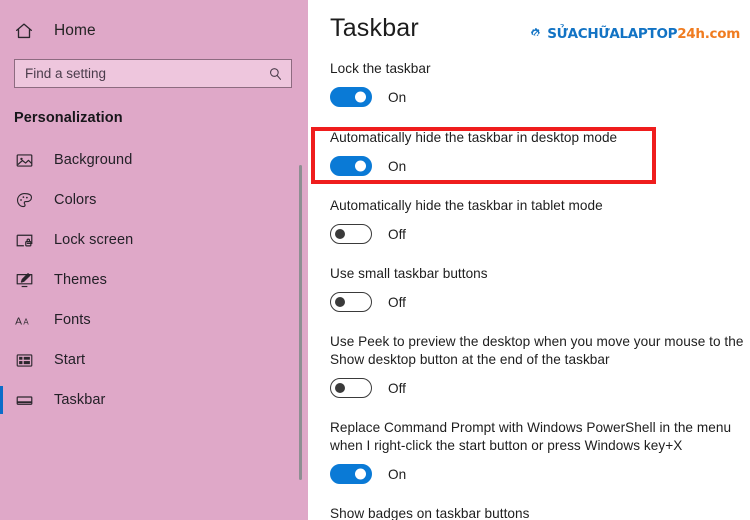 This screenshot has height=520, width=750. Describe the element at coordinates (708, 34) in the screenshot. I see `watermark-text-orange: 24h.com` at that location.